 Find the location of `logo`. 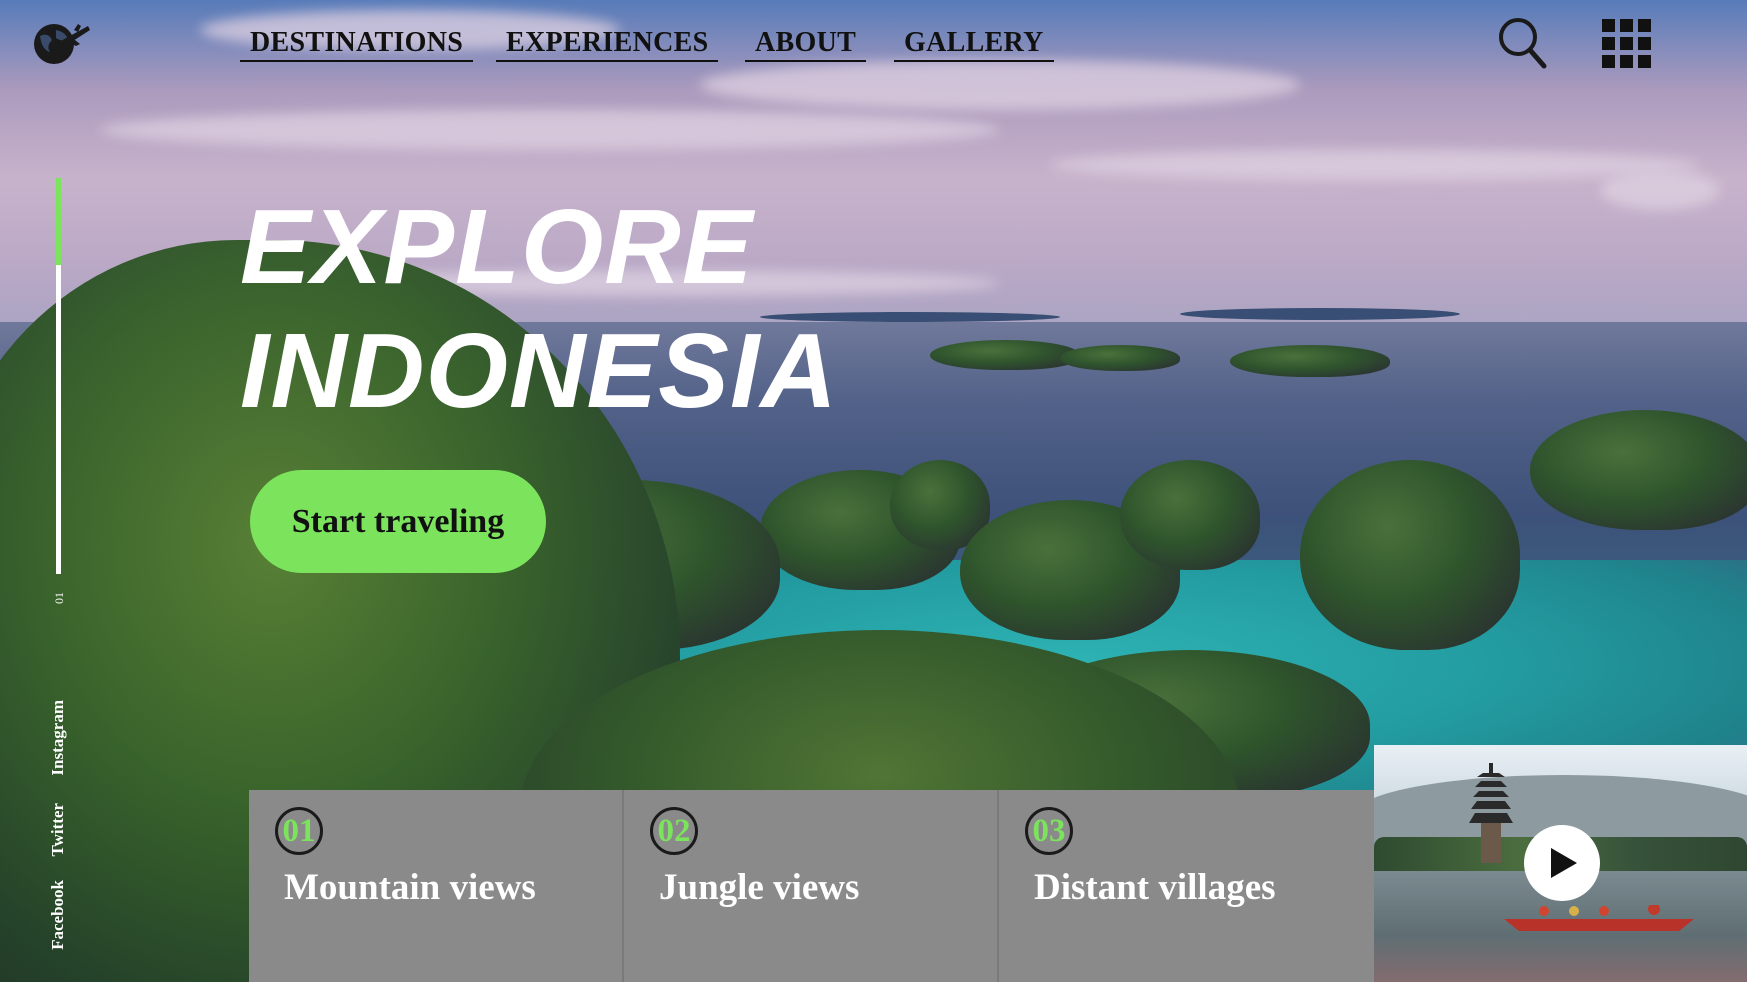

logo is located at coordinates (61, 43).